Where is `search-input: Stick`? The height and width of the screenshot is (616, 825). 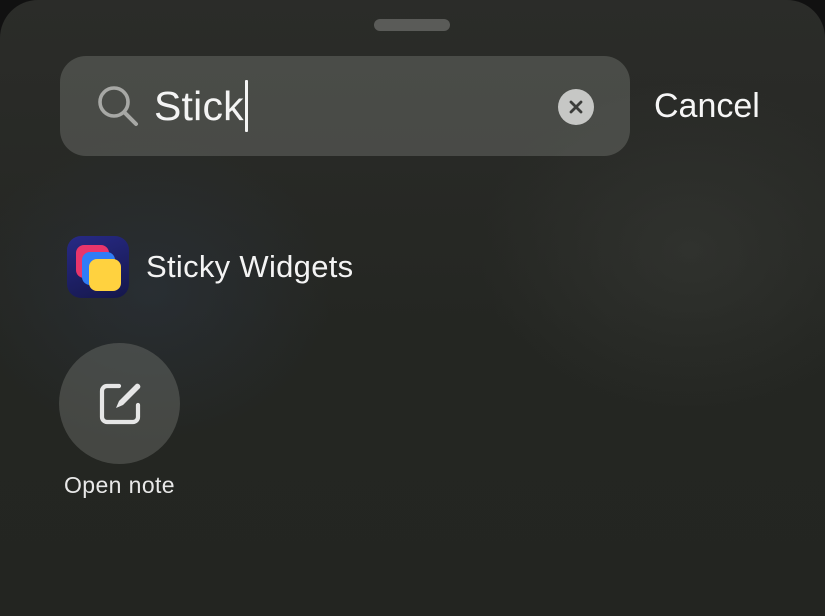 search-input: Stick is located at coordinates (201, 106).